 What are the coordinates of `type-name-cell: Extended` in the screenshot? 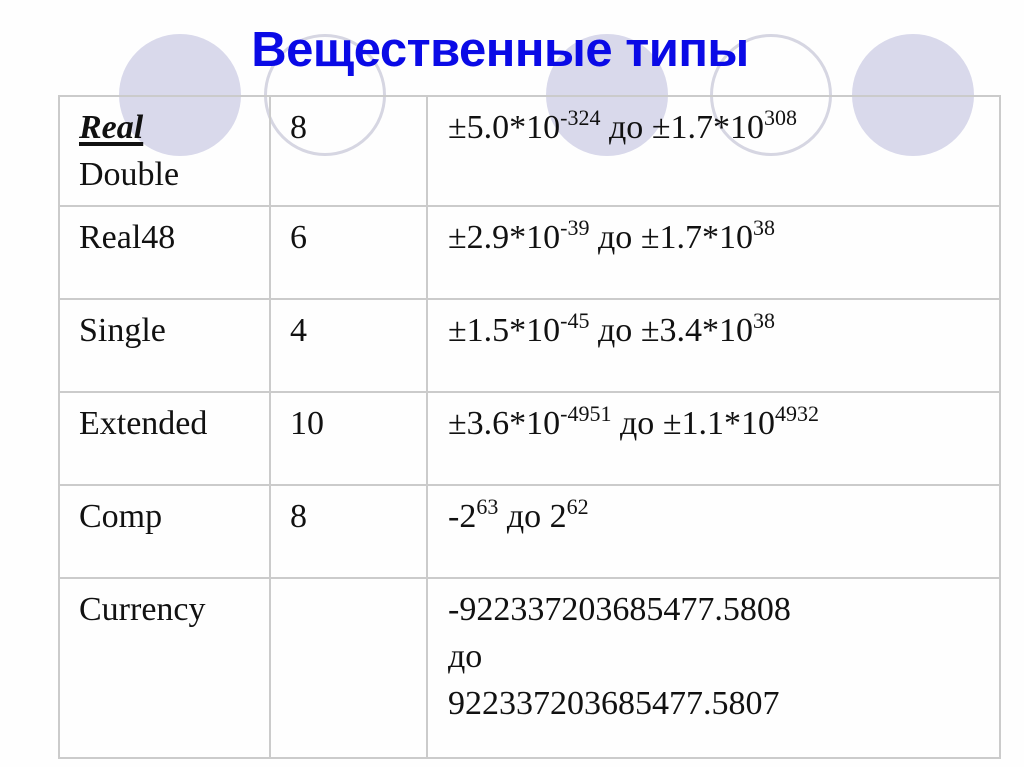 It's located at (164, 438).